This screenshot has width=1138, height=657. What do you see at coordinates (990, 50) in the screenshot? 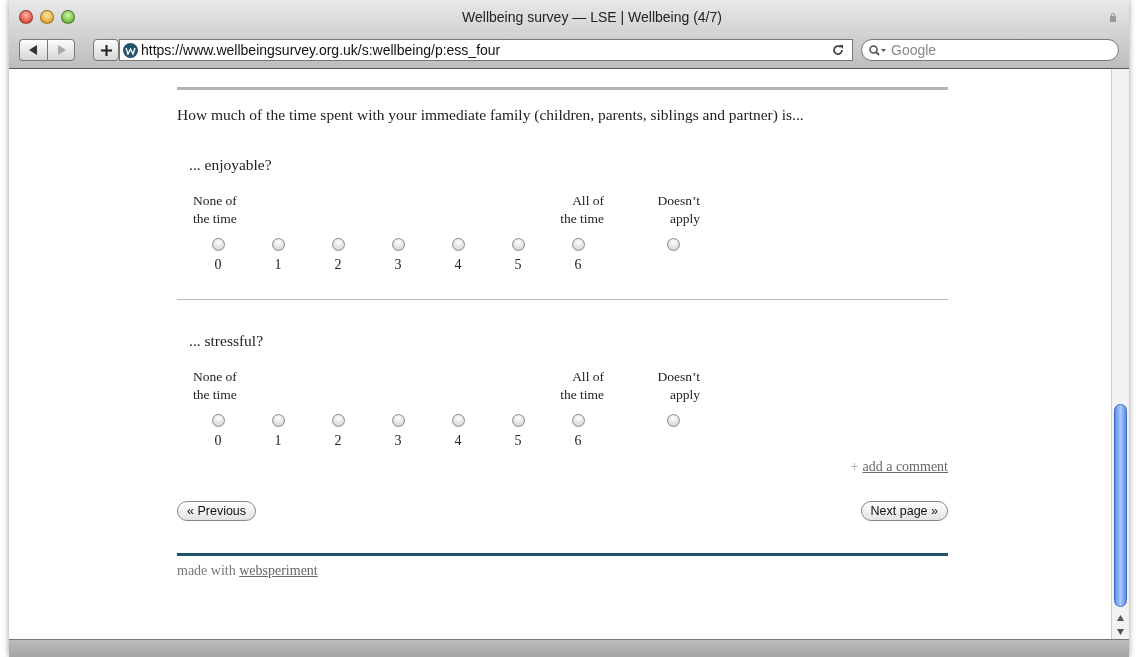
I see `search-field: Google` at bounding box center [990, 50].